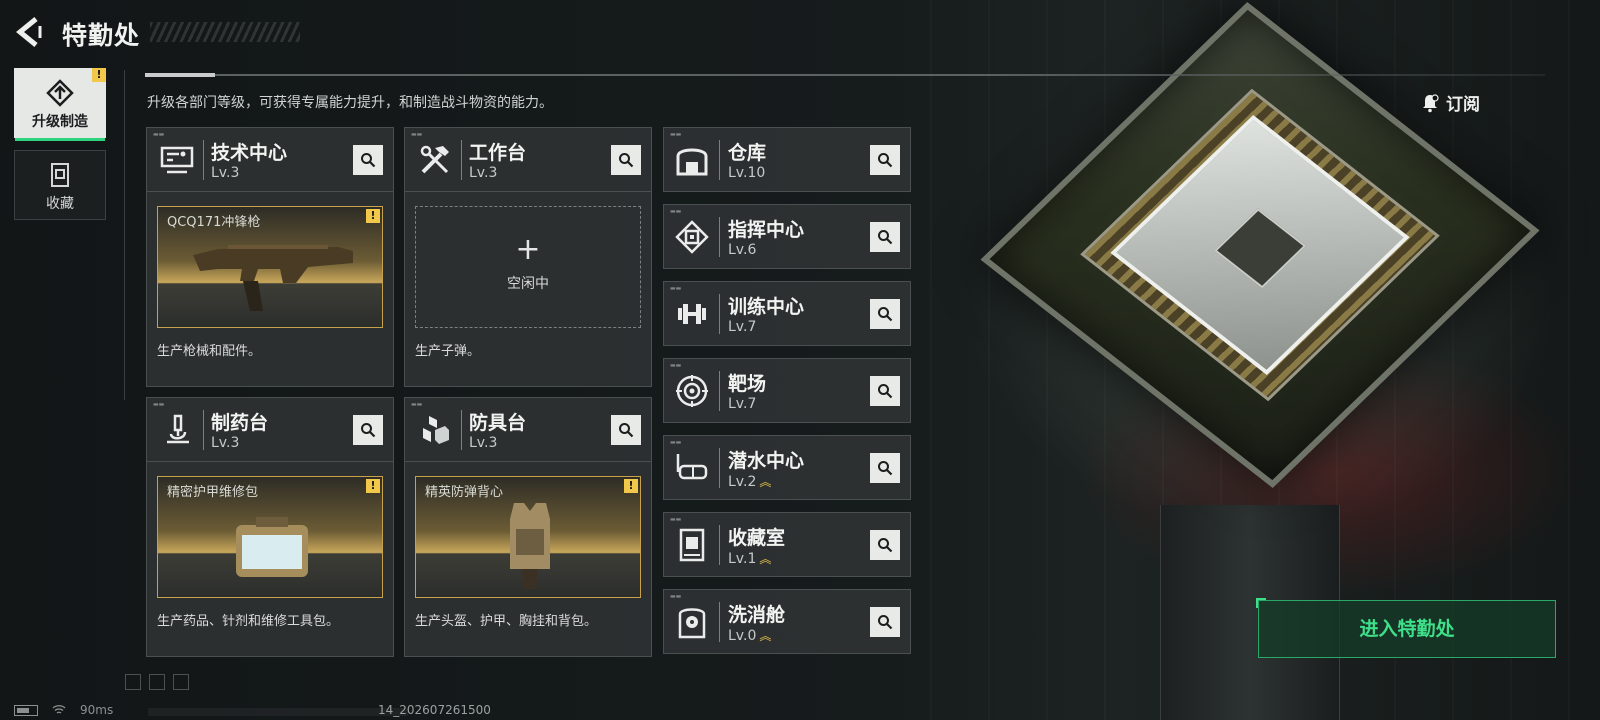  I want to click on back-button, so click(30, 32).